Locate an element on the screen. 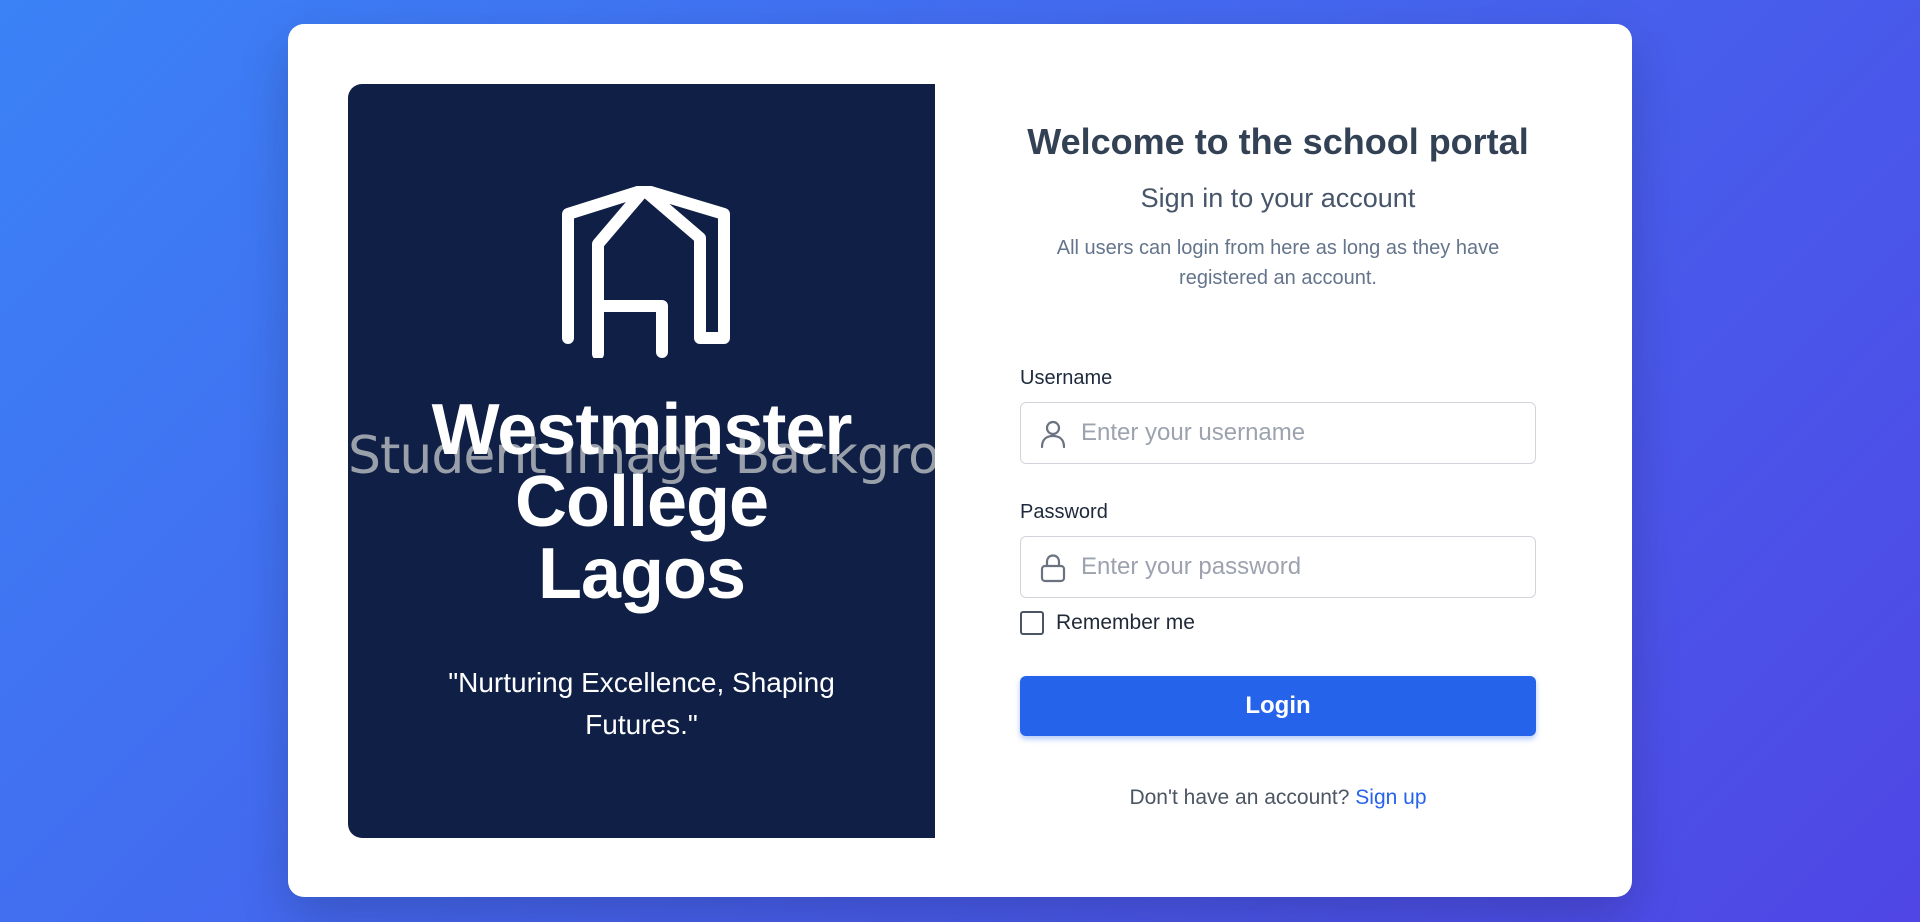 This screenshot has width=1920, height=922. signup-prompt-text: Don't have an account? is located at coordinates (1239, 797).